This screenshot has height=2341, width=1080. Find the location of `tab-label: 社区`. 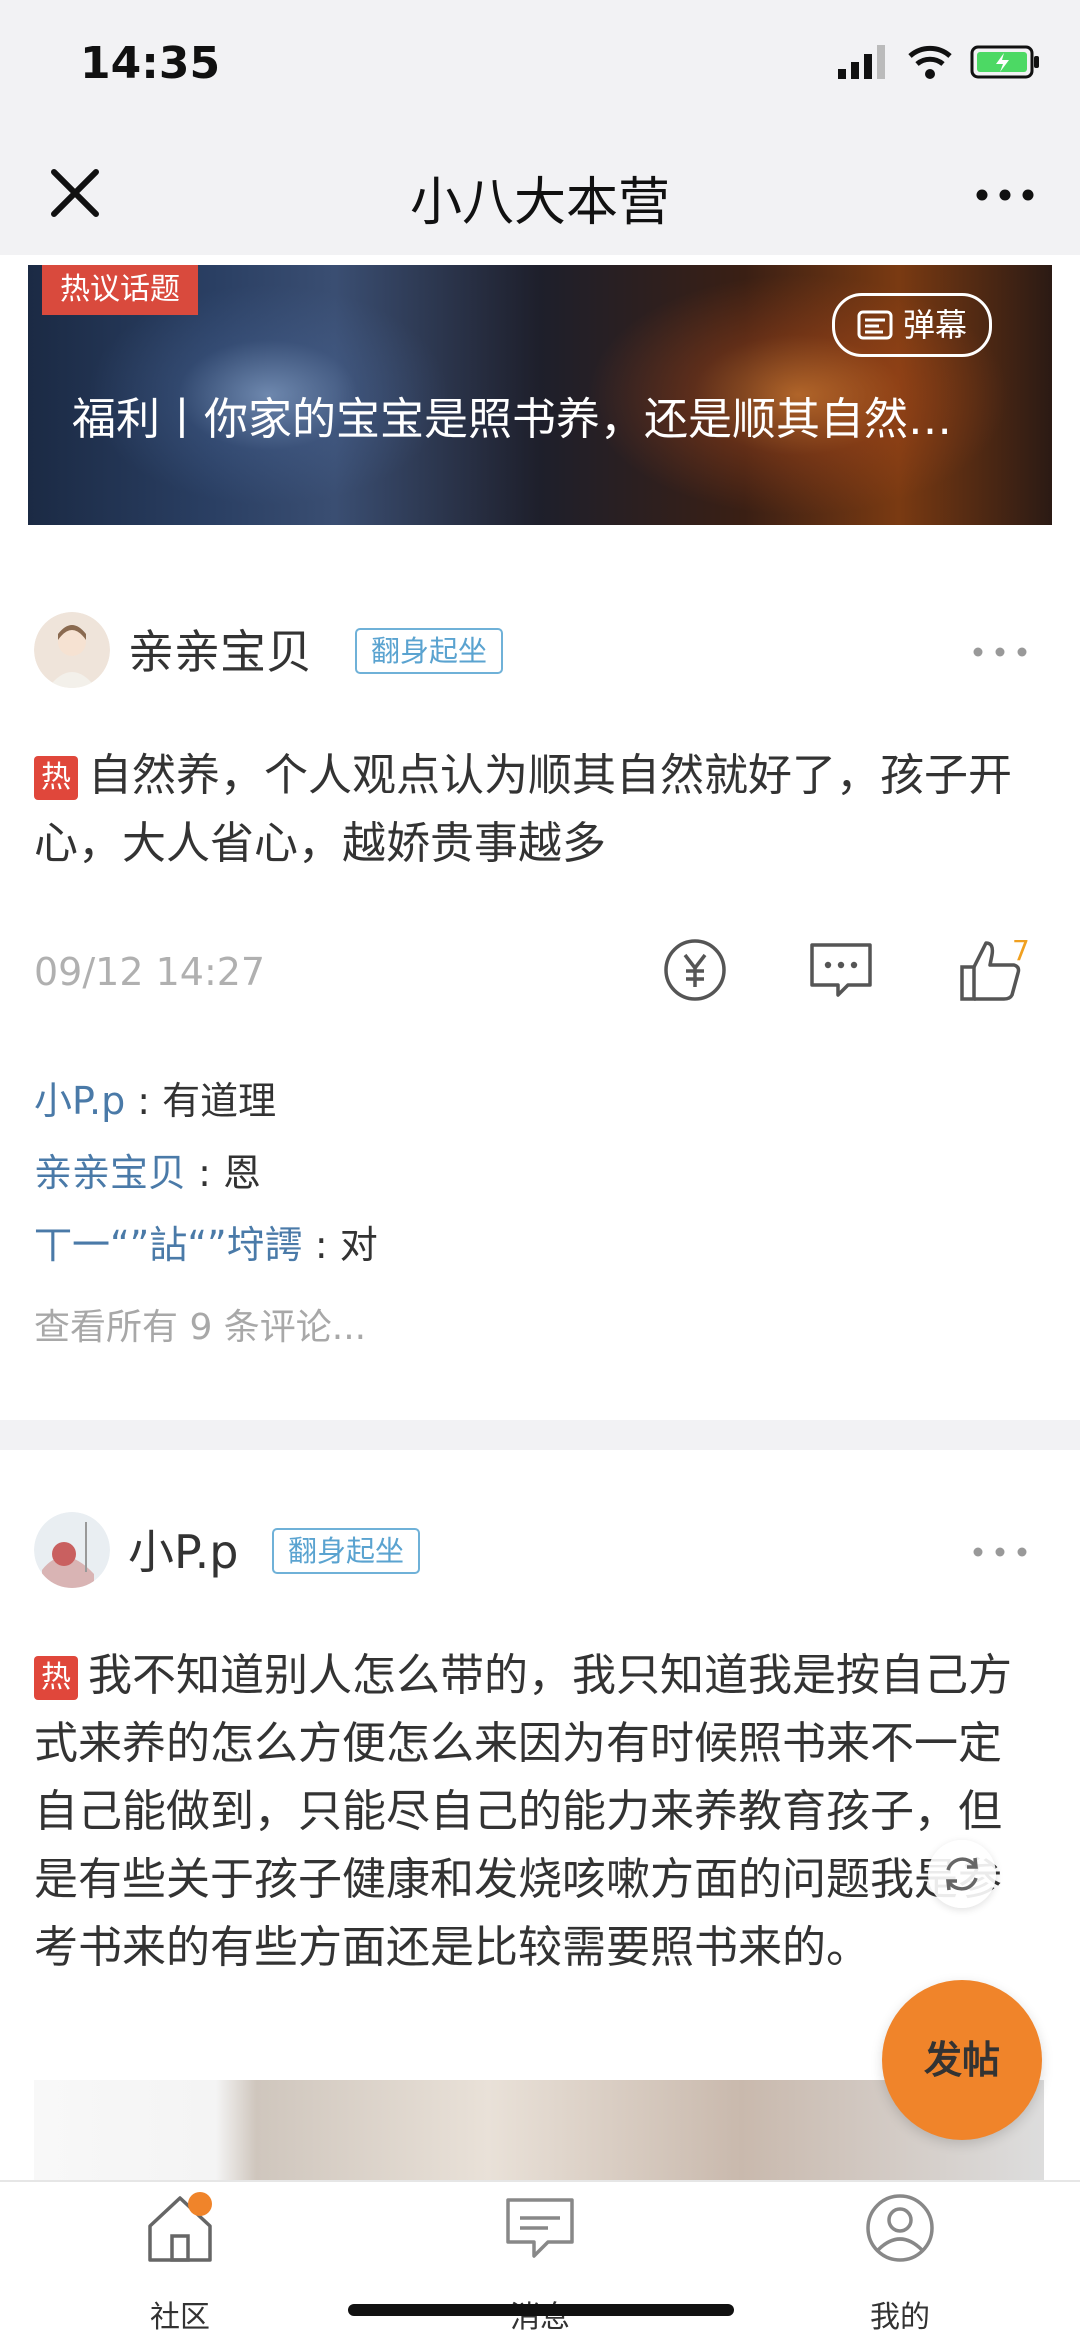

tab-label: 社区 is located at coordinates (180, 2317).